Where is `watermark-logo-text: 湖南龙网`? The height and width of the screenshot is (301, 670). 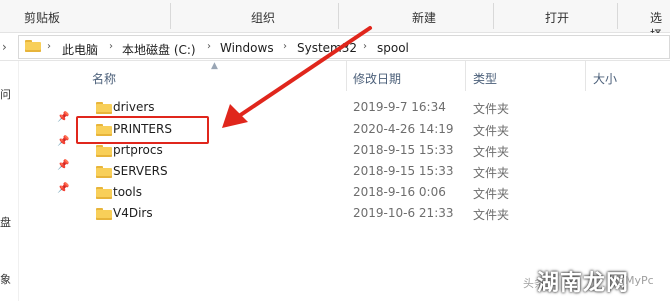 watermark-logo-text: 湖南龙网 is located at coordinates (583, 283).